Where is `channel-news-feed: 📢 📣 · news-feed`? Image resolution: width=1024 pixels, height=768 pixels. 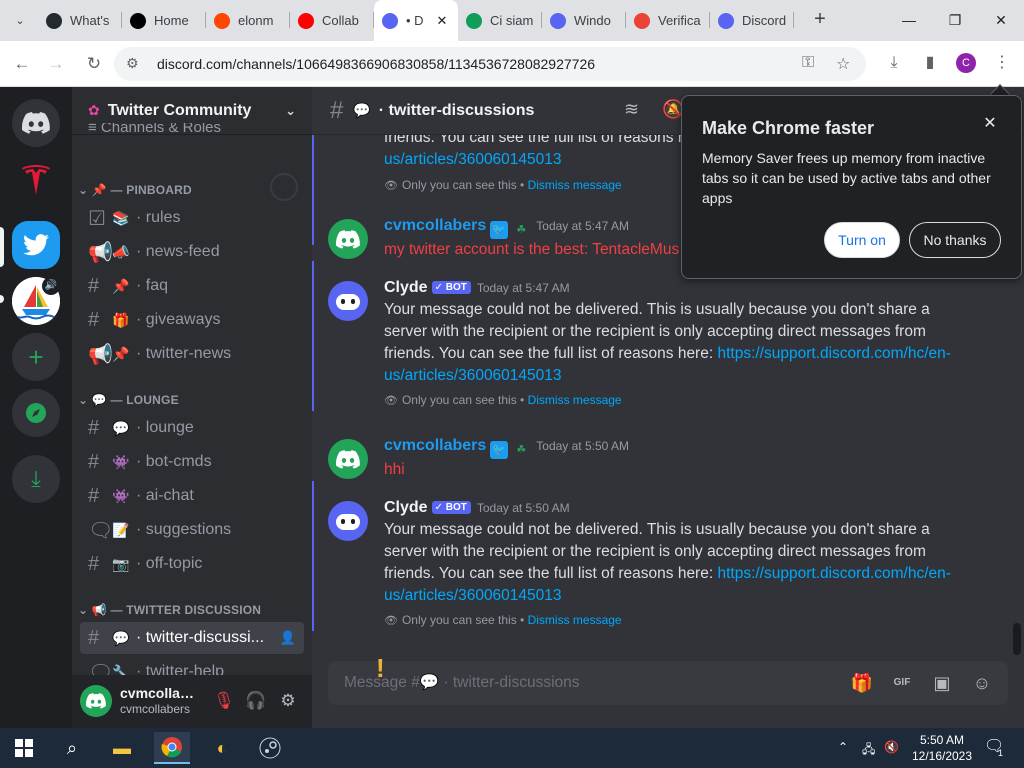
channel-news-feed: 📢 📣 · news-feed is located at coordinates (192, 252).